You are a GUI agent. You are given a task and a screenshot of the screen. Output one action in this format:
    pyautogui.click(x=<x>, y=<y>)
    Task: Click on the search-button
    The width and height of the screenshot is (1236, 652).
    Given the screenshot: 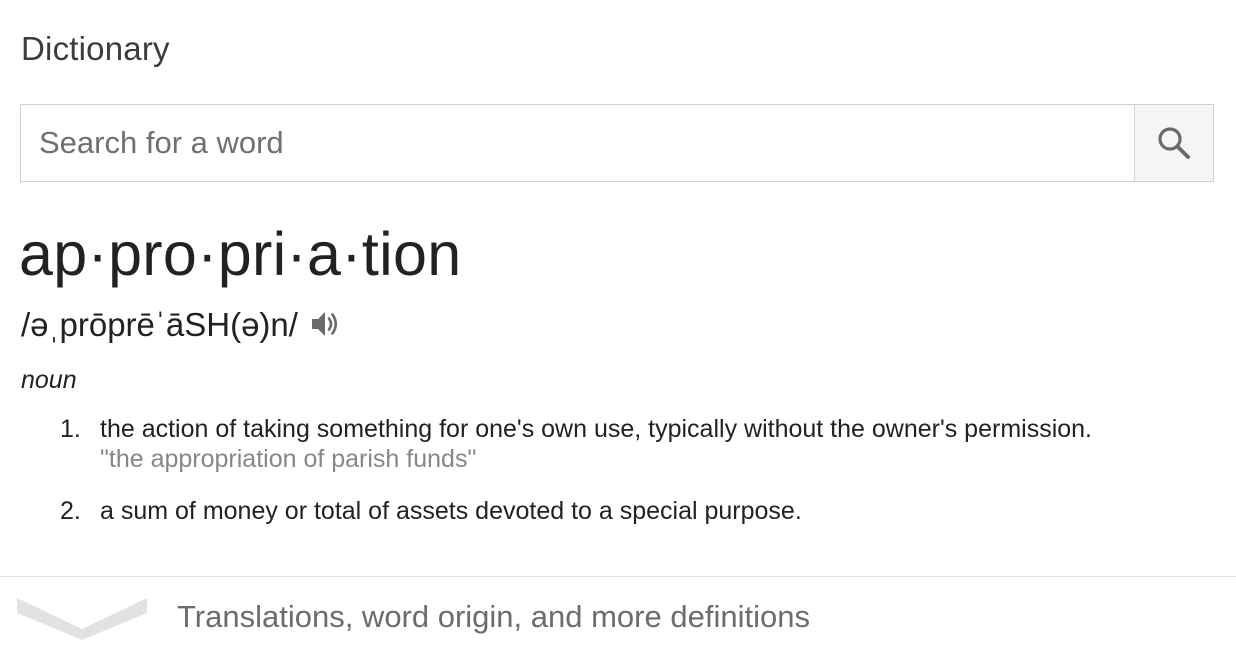 What is the action you would take?
    pyautogui.click(x=1173, y=143)
    